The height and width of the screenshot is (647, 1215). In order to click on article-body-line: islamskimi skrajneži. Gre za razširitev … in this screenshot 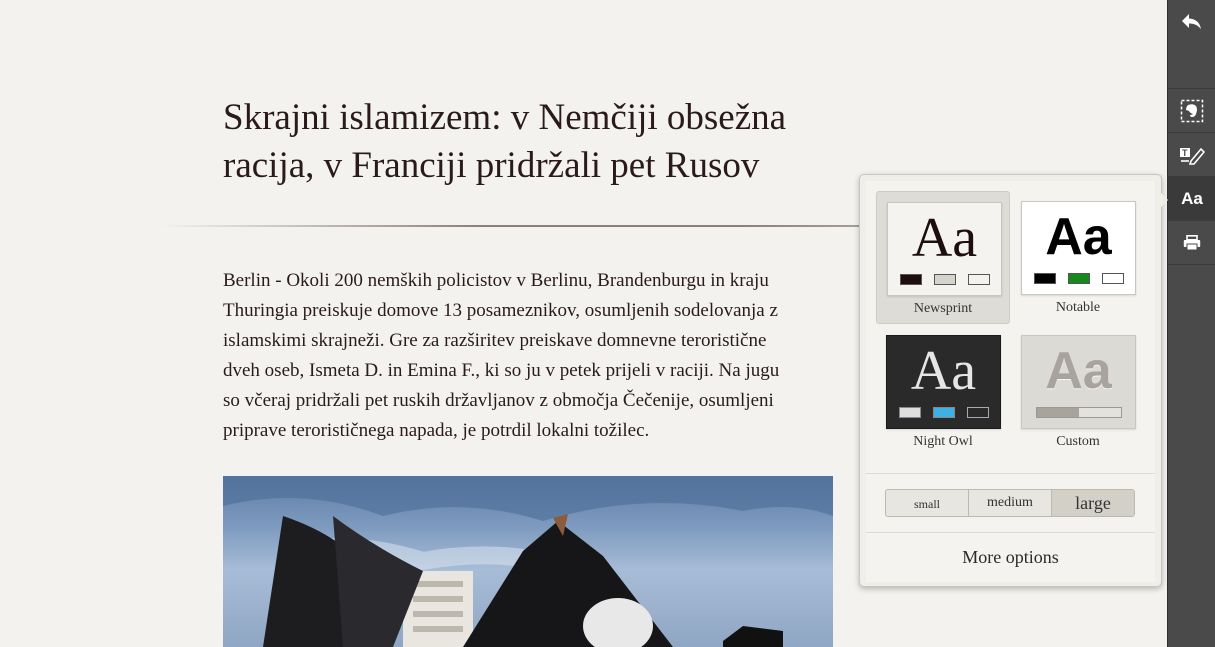, I will do `click(495, 340)`.